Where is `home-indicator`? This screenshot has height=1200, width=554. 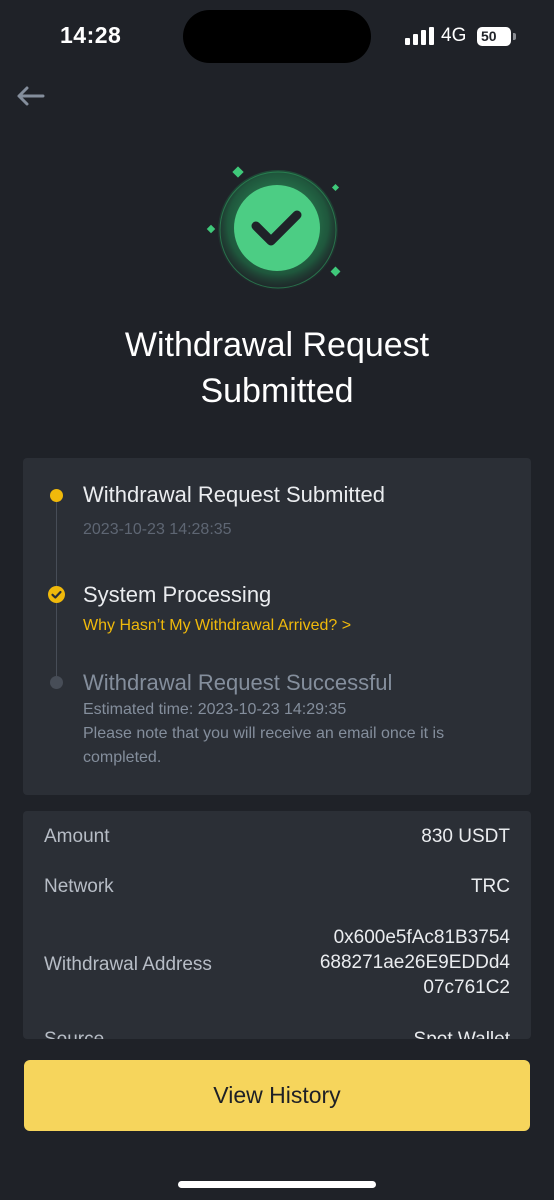 home-indicator is located at coordinates (277, 1184).